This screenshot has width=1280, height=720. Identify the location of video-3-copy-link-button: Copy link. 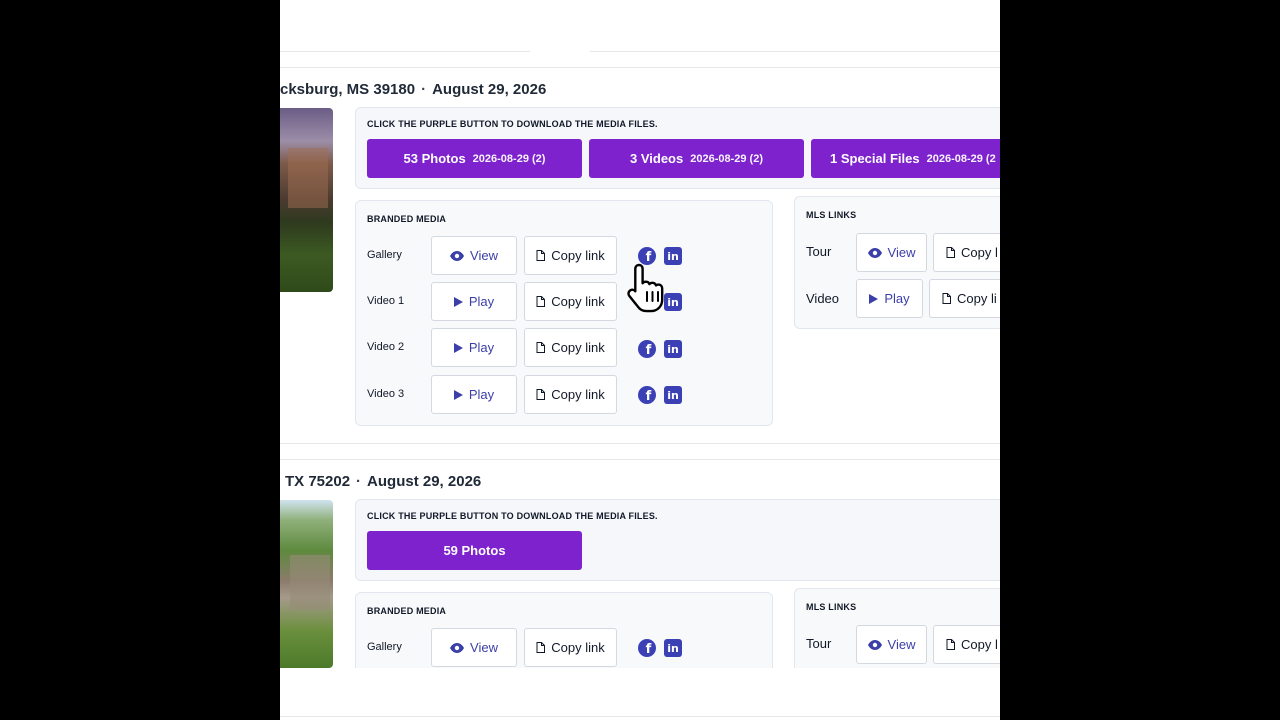
(570, 394).